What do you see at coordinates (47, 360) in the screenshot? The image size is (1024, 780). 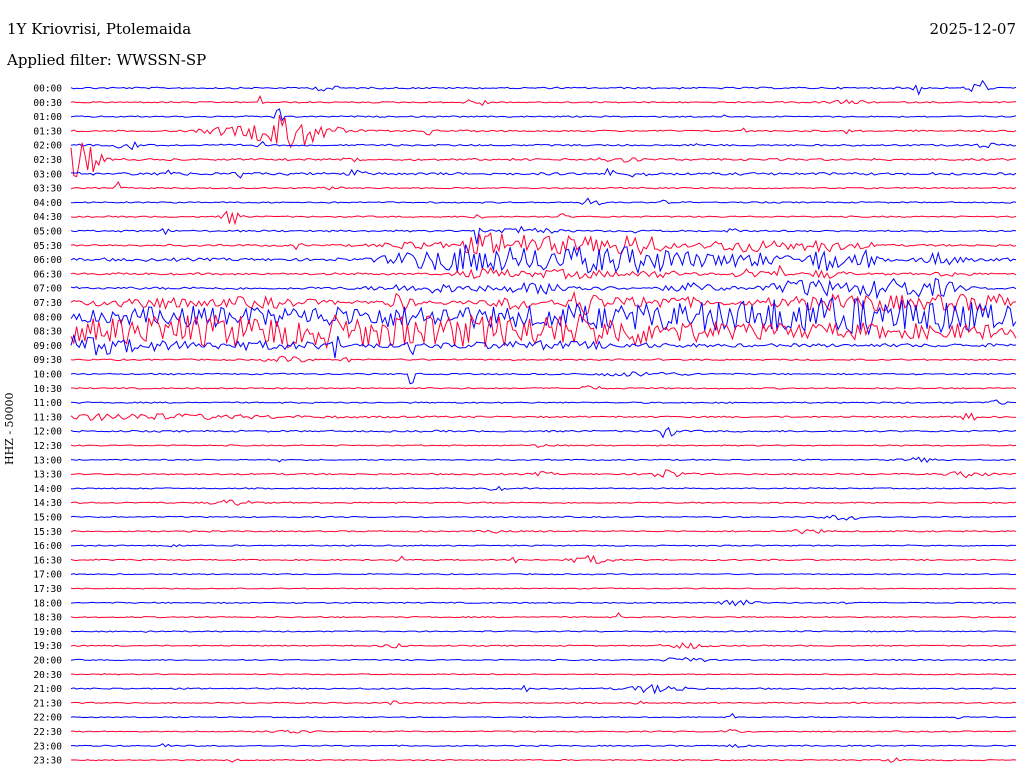 I see `tick-label-0930: 09:30` at bounding box center [47, 360].